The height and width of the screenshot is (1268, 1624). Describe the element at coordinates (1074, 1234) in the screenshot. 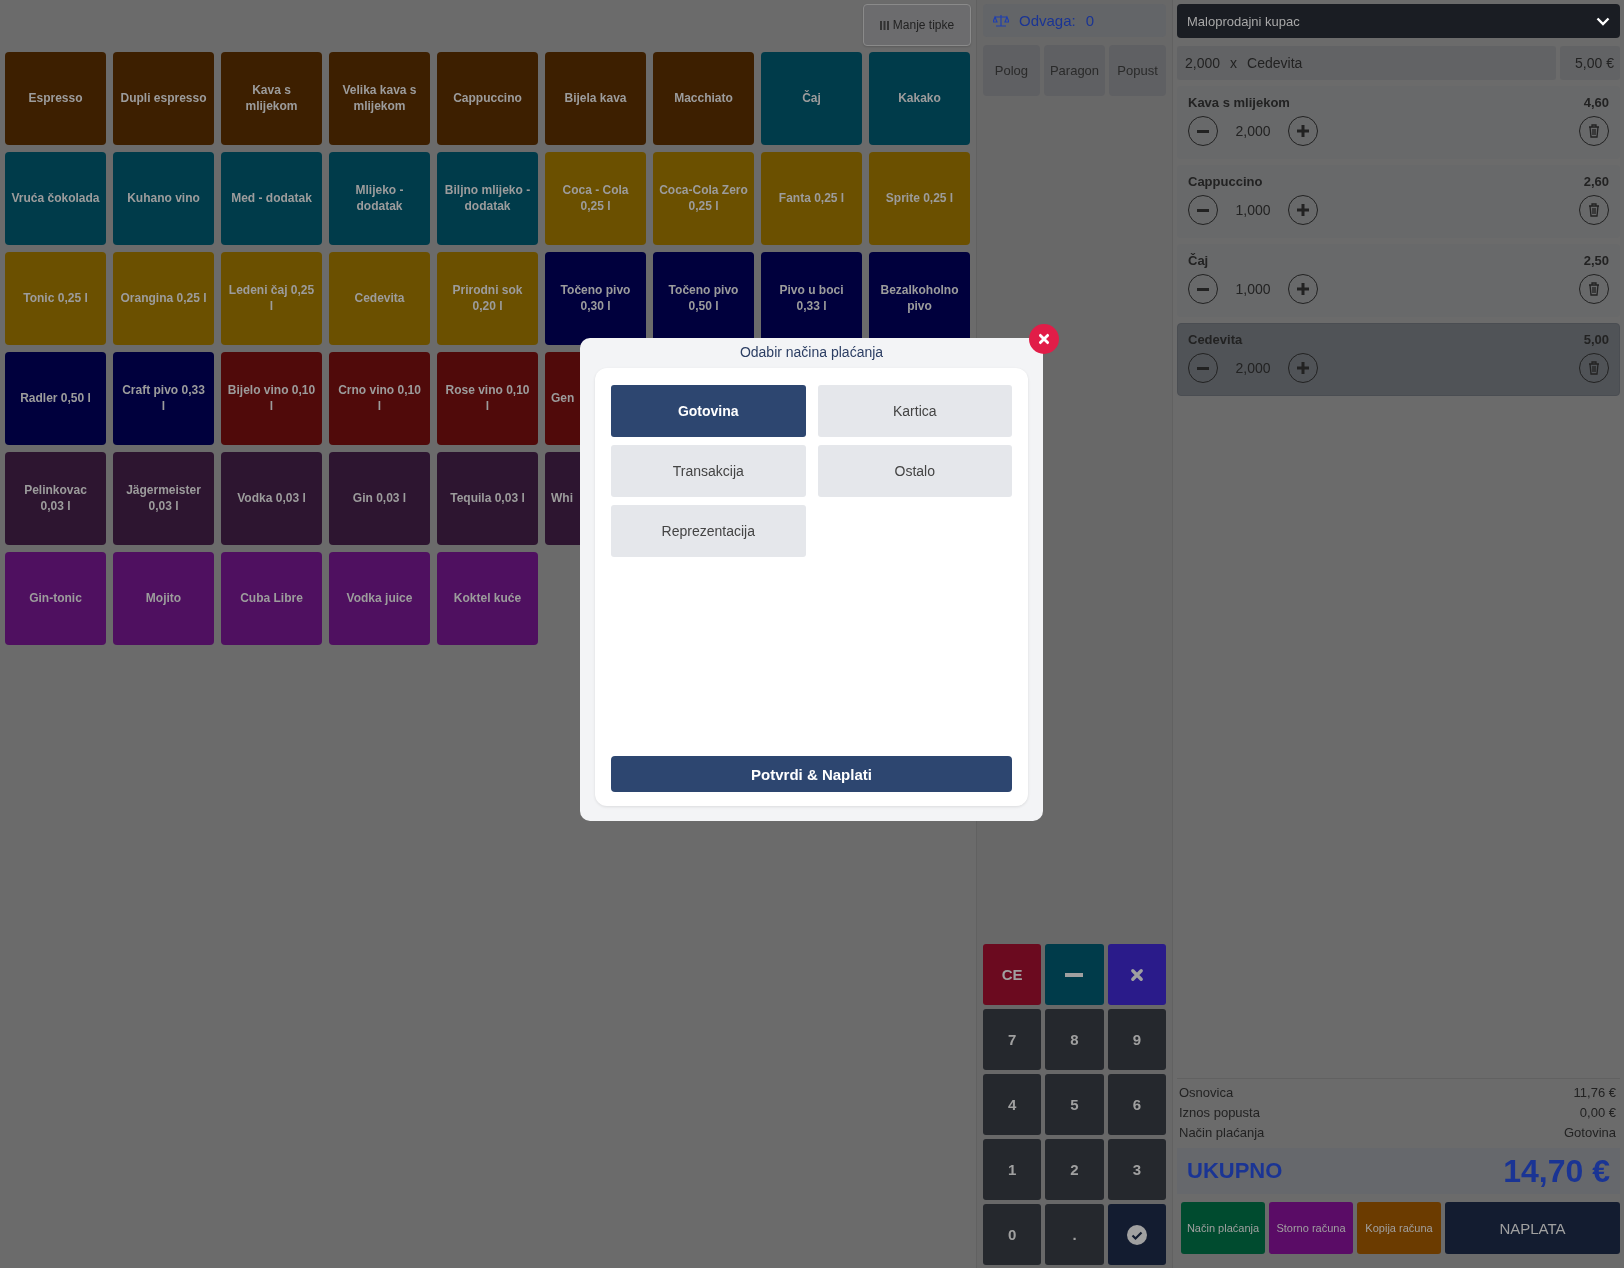

I see `keypad-key: .` at that location.